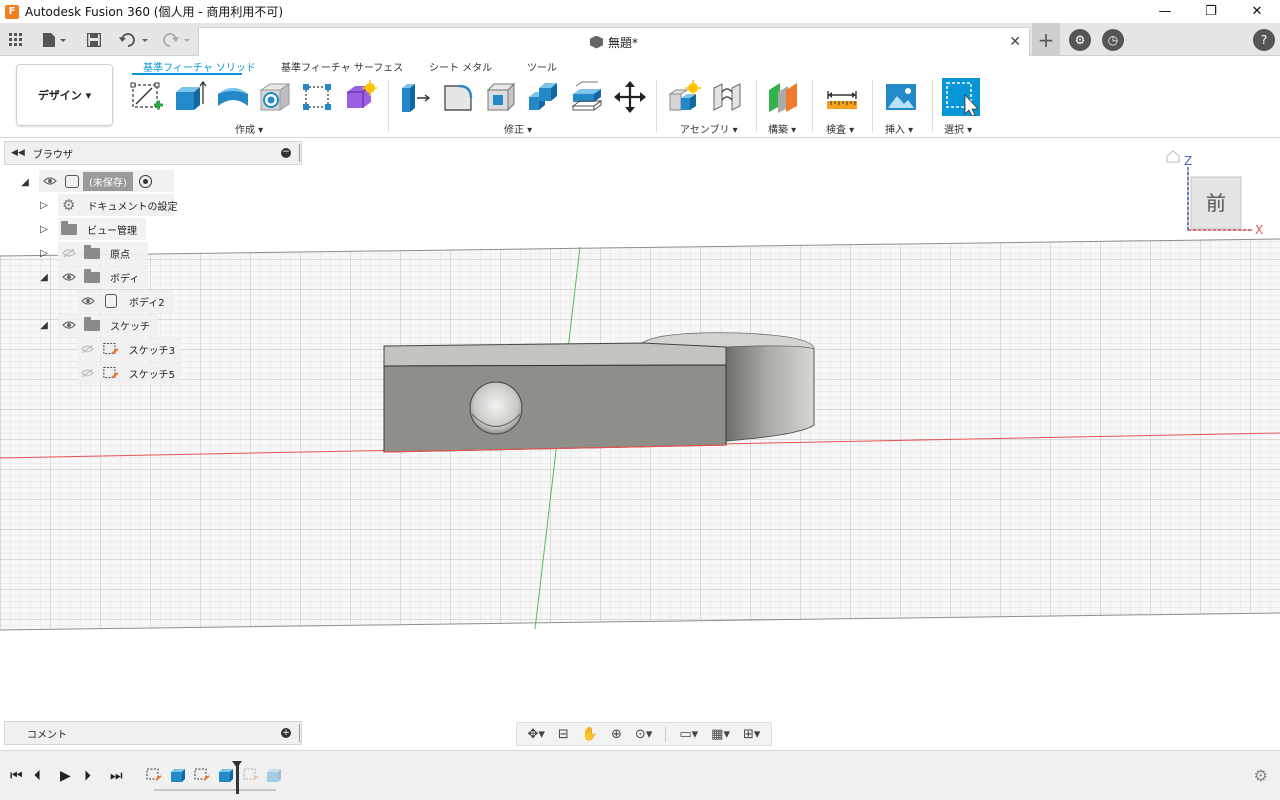 The image size is (1280, 800). What do you see at coordinates (1015, 42) in the screenshot?
I see `close-tab-button: ✕` at bounding box center [1015, 42].